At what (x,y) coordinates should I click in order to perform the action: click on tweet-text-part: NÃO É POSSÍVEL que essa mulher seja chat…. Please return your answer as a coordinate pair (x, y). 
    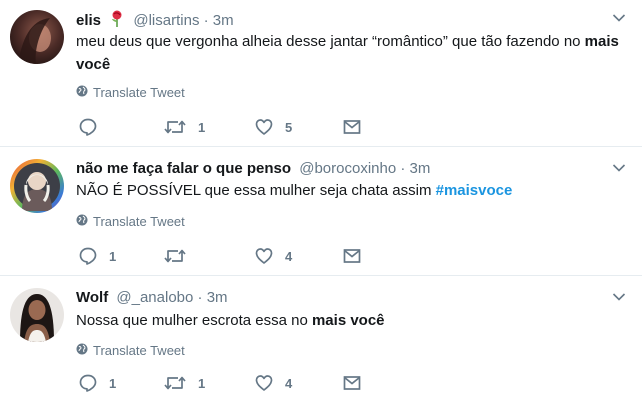
    Looking at the image, I should click on (256, 190).